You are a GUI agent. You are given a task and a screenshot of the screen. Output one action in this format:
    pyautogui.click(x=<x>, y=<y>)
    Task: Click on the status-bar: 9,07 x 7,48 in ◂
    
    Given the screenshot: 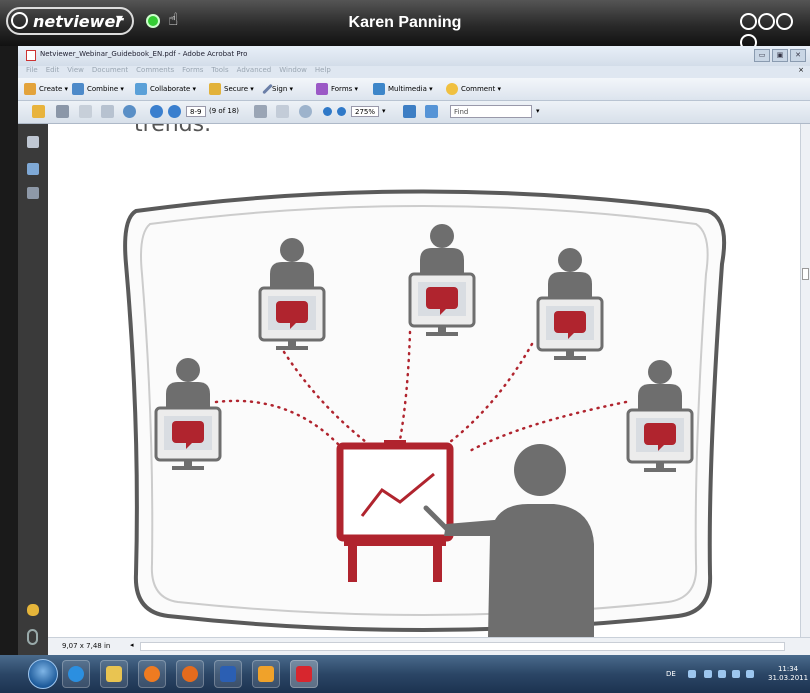 What is the action you would take?
    pyautogui.click(x=429, y=646)
    